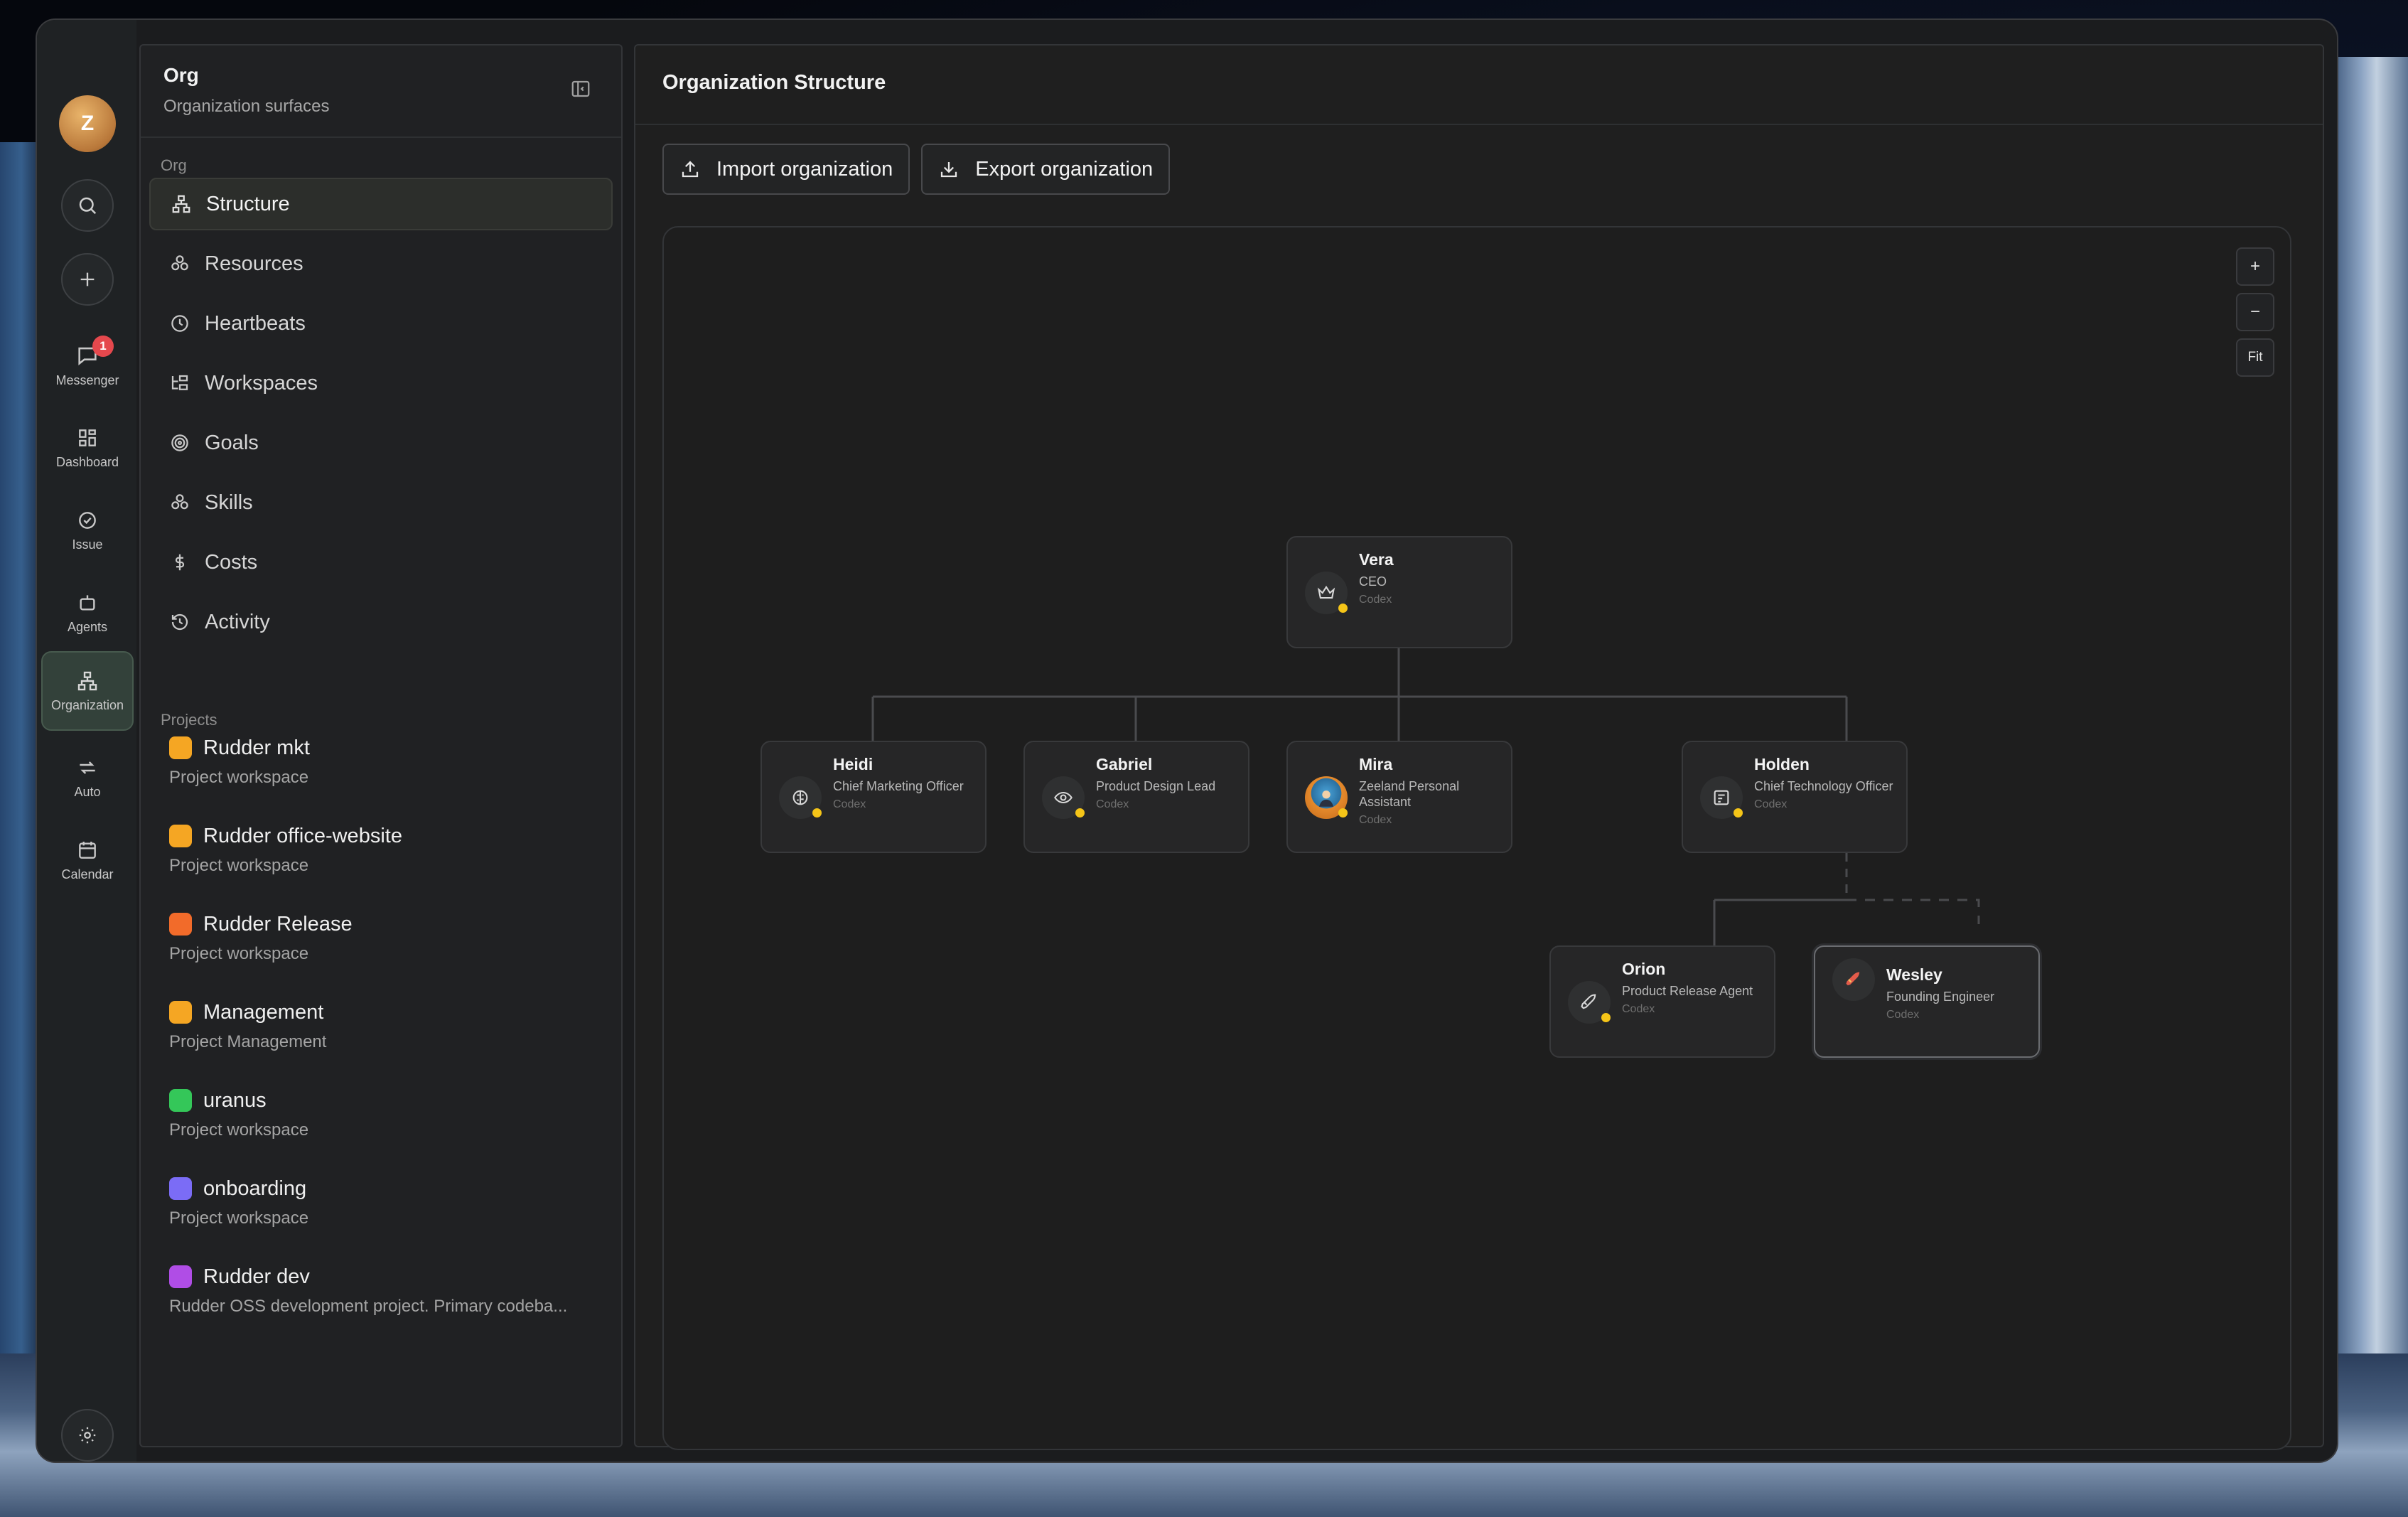 This screenshot has height=1517, width=2408. I want to click on node-name: Wesley, so click(1914, 974).